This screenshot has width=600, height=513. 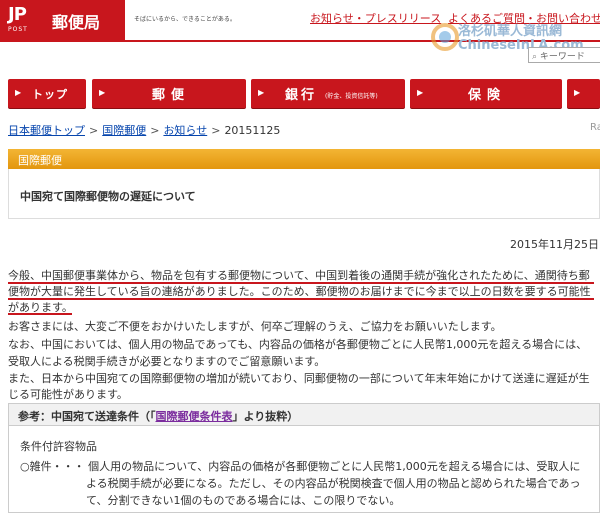 What do you see at coordinates (18, 29) in the screenshot?
I see `logo-post-text: POST` at bounding box center [18, 29].